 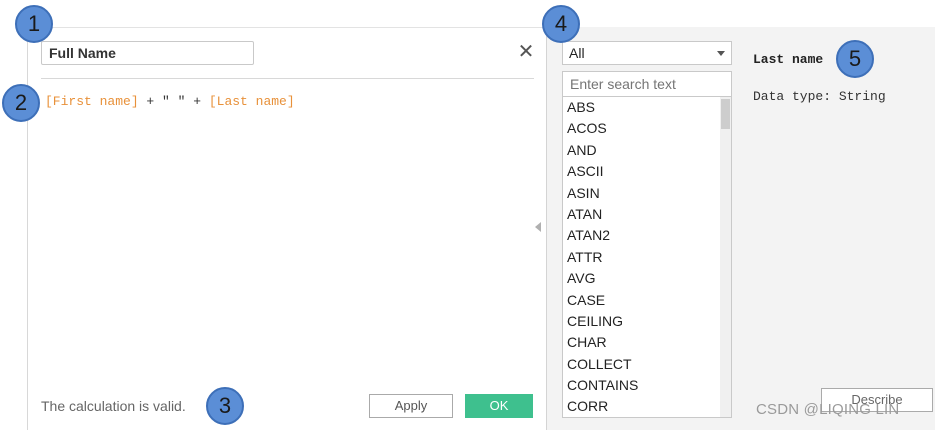 I want to click on list-item: AVG, so click(x=647, y=278).